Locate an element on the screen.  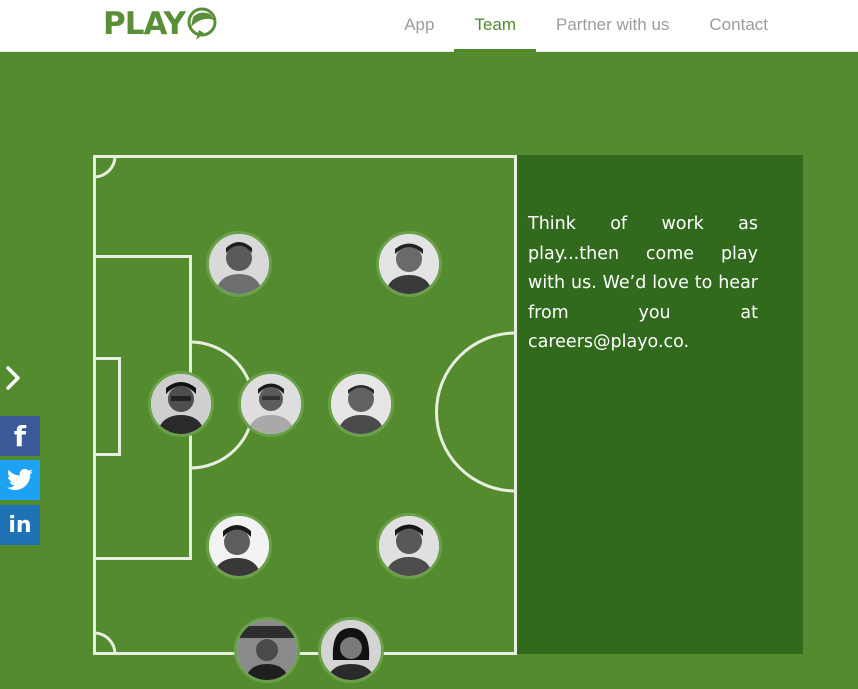
facebook-icon: f is located at coordinates (20, 436).